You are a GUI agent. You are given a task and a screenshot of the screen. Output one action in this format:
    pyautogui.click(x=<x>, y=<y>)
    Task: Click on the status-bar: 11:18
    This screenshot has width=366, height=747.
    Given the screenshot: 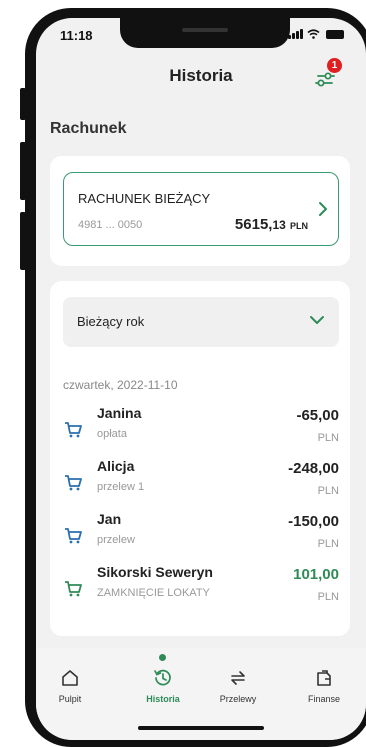 What is the action you would take?
    pyautogui.click(x=201, y=34)
    